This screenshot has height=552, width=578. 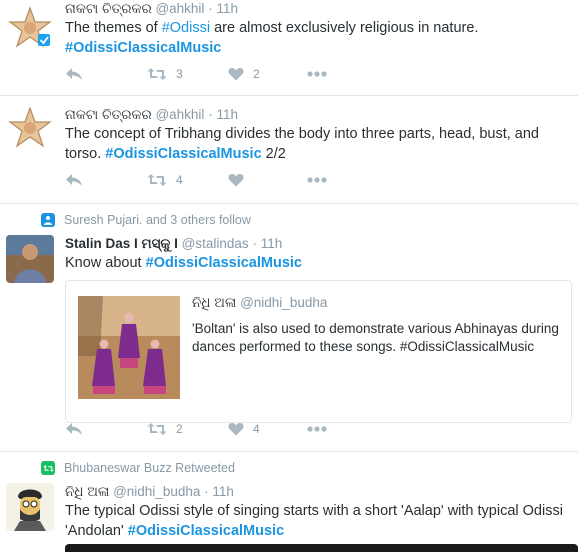 I want to click on tweet-text-part: The themes of, so click(x=113, y=28).